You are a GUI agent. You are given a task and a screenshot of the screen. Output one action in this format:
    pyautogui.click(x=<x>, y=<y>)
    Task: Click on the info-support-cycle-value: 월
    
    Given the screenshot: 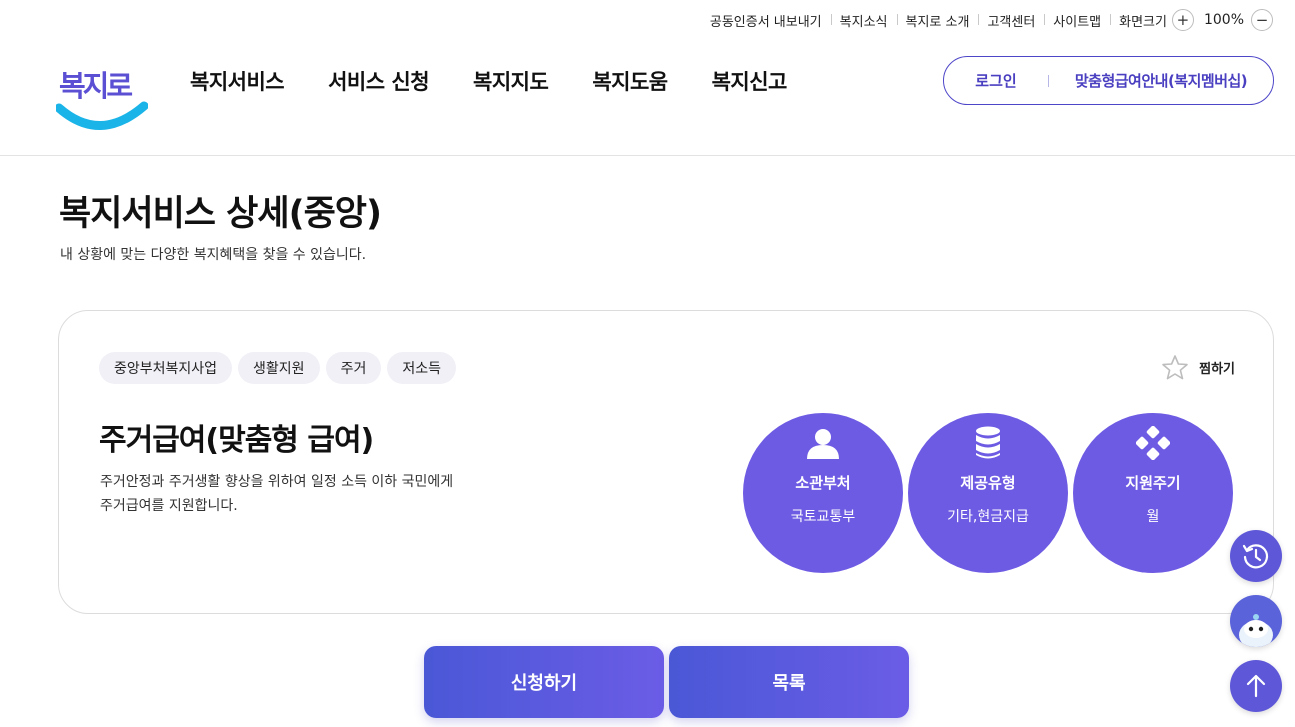 What is the action you would take?
    pyautogui.click(x=1153, y=517)
    